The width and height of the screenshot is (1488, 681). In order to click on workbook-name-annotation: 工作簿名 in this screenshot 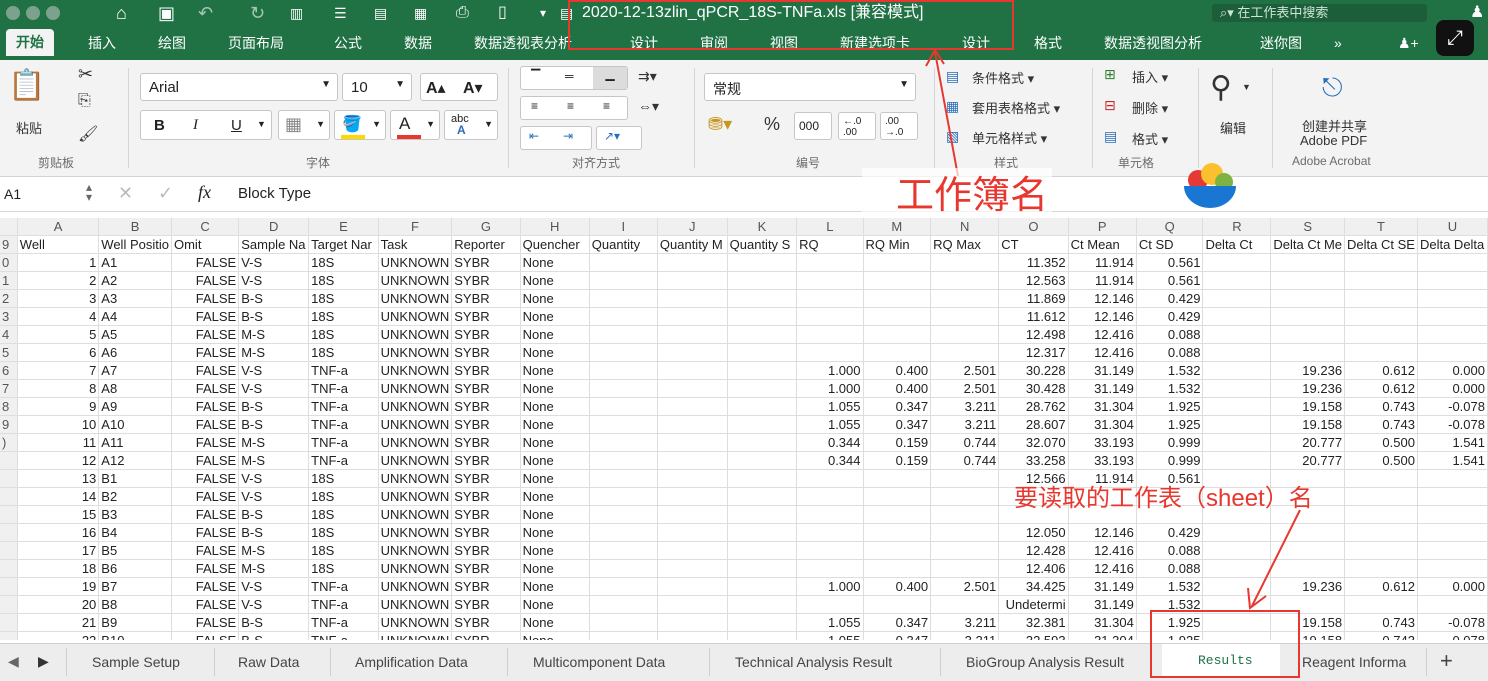, I will do `click(972, 196)`.